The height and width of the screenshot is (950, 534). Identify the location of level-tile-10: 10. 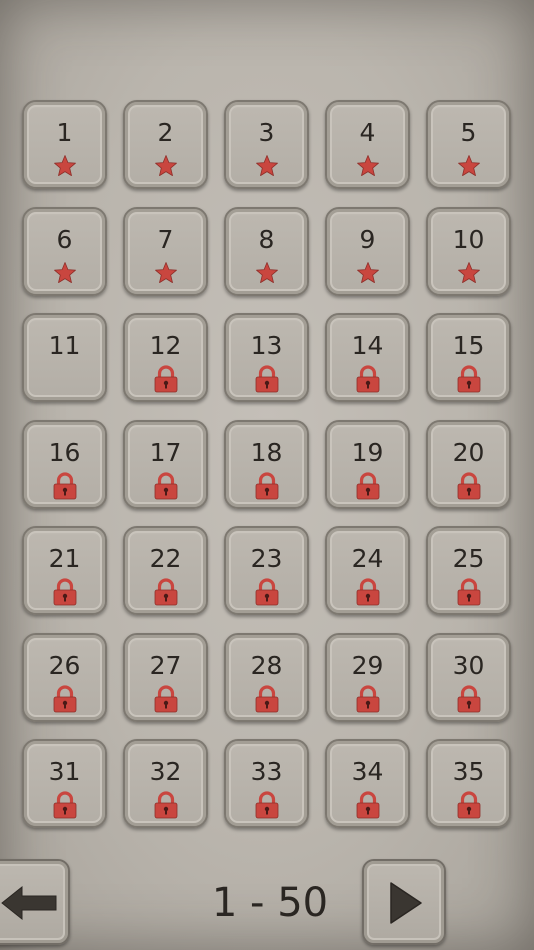
(468, 251).